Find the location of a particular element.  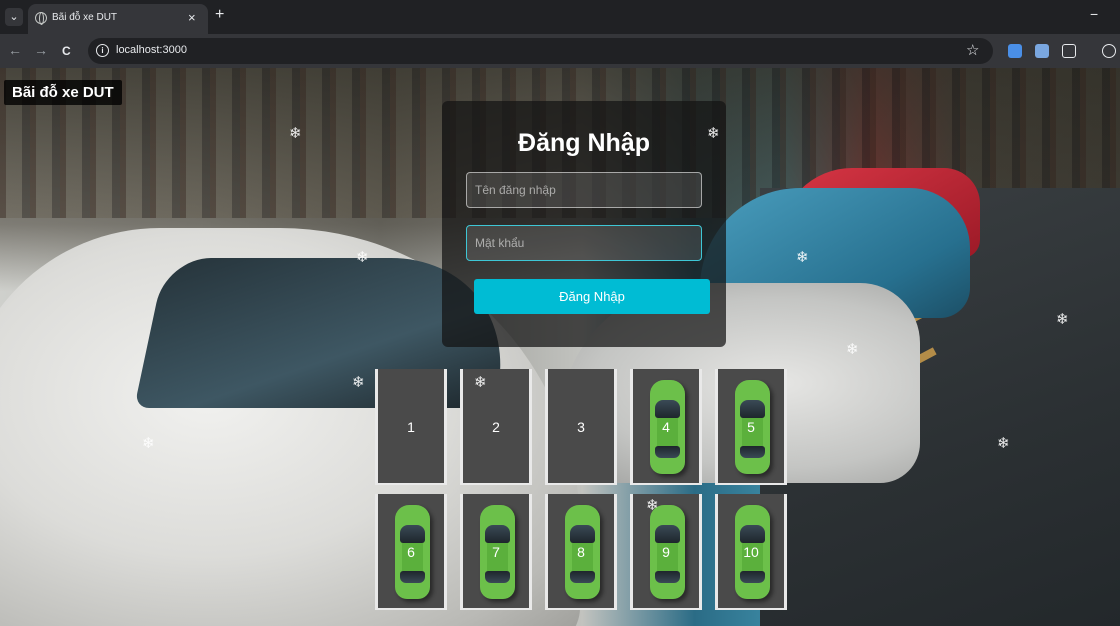

address-bar-url: localhost:3000 is located at coordinates (151, 50).